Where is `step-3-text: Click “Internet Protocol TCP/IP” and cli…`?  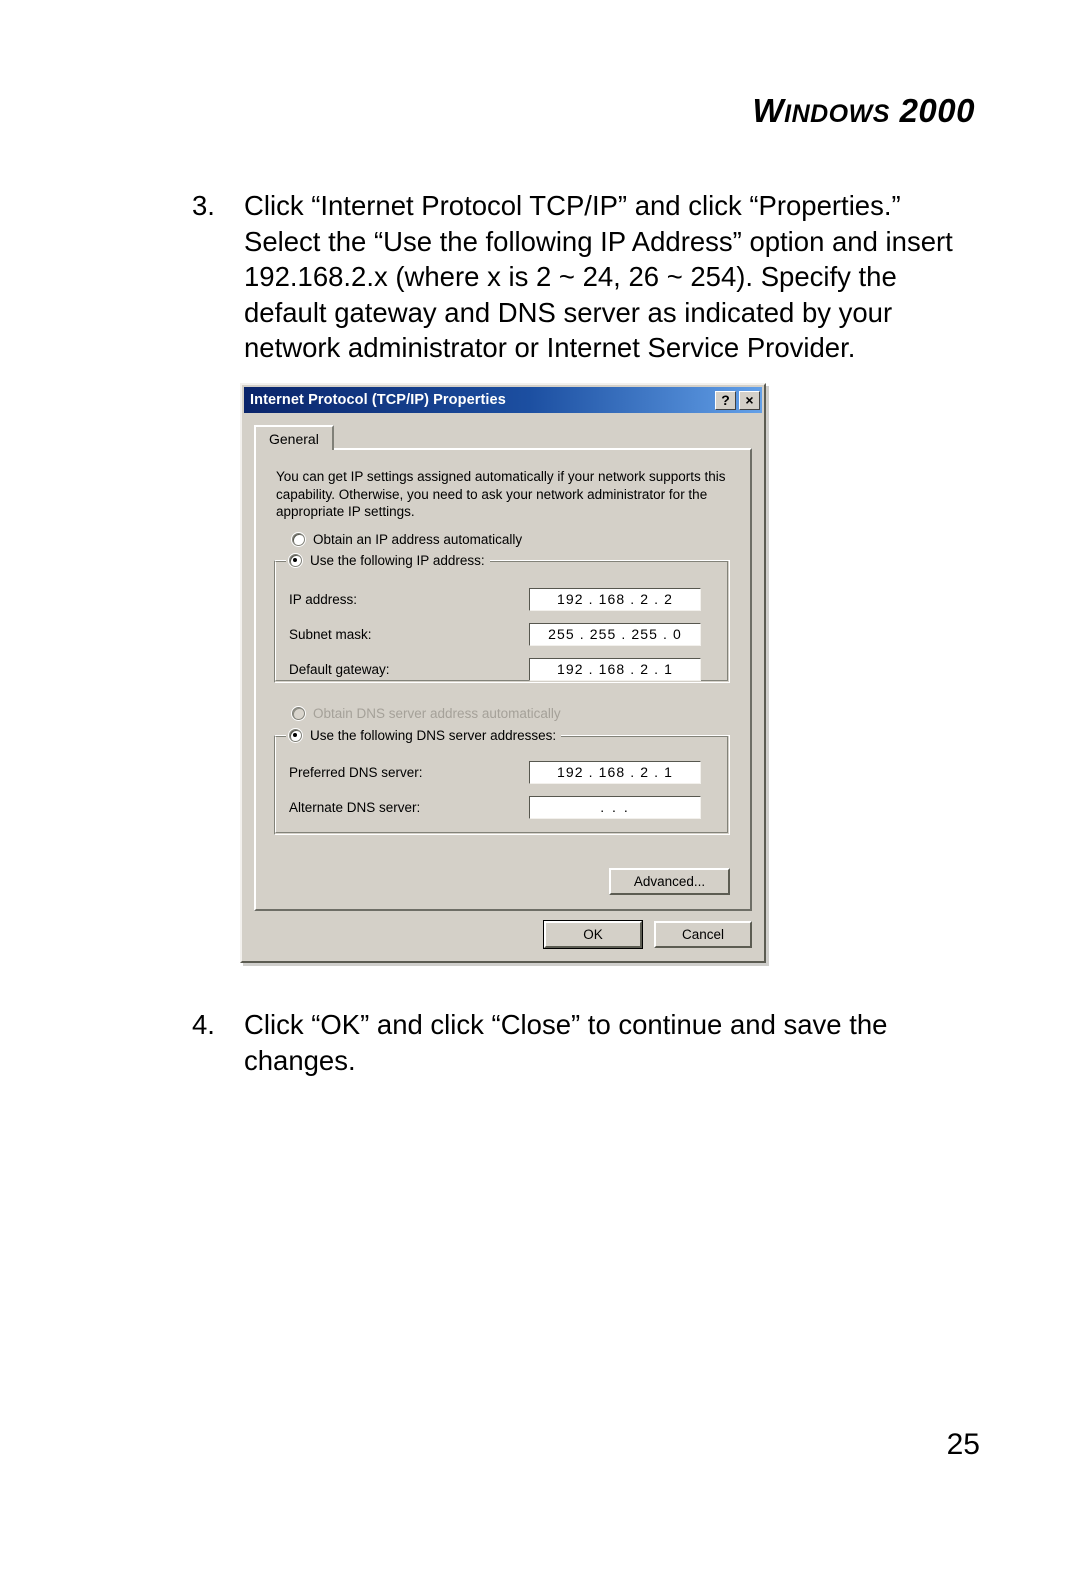 step-3-text: Click “Internet Protocol TCP/IP” and cli… is located at coordinates (598, 276).